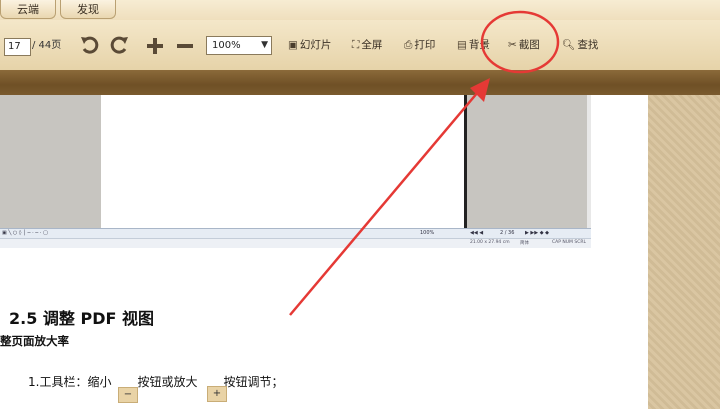 The width and height of the screenshot is (720, 409). I want to click on printer-icon: ⎙, so click(408, 45).